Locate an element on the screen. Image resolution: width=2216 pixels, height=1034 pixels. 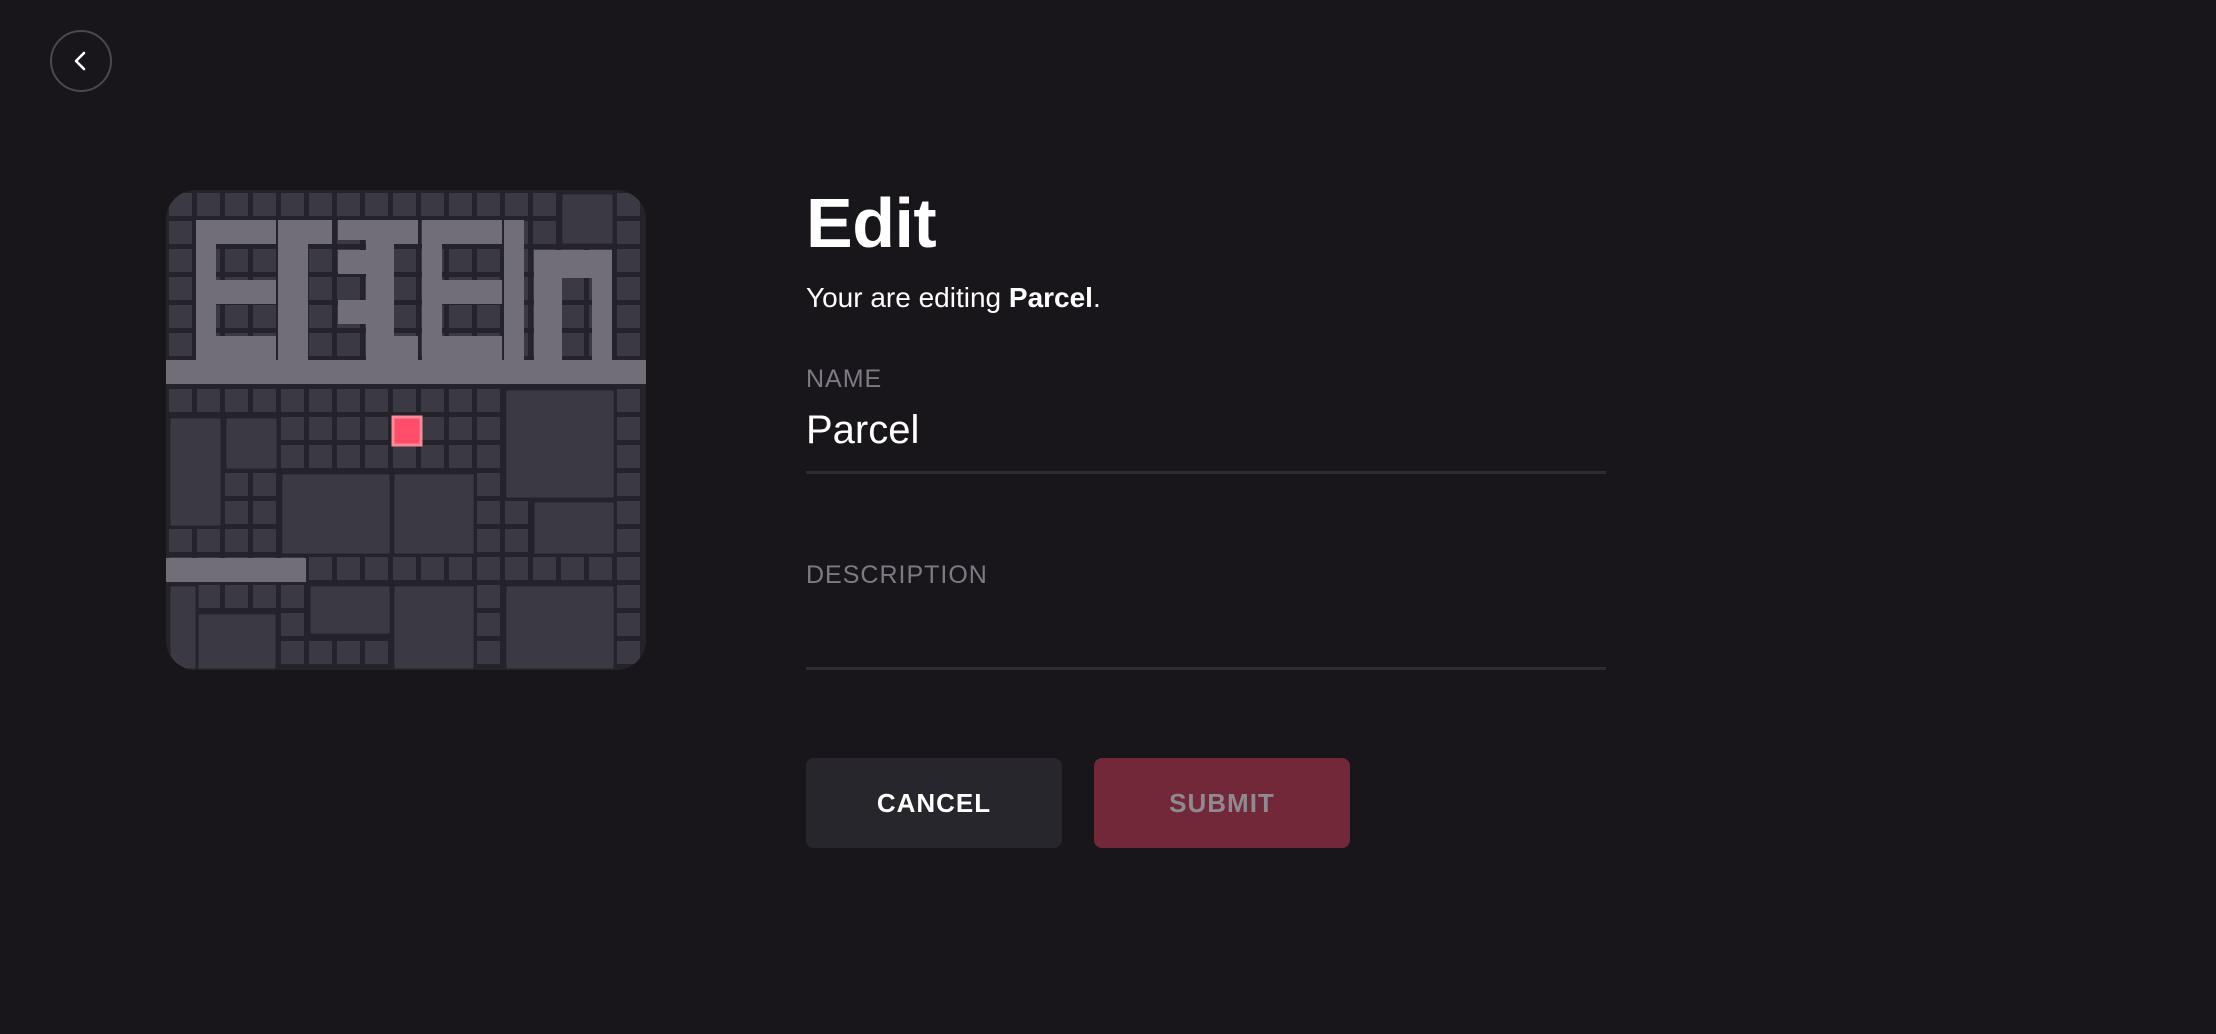
parcel-map-preview is located at coordinates (406, 430).